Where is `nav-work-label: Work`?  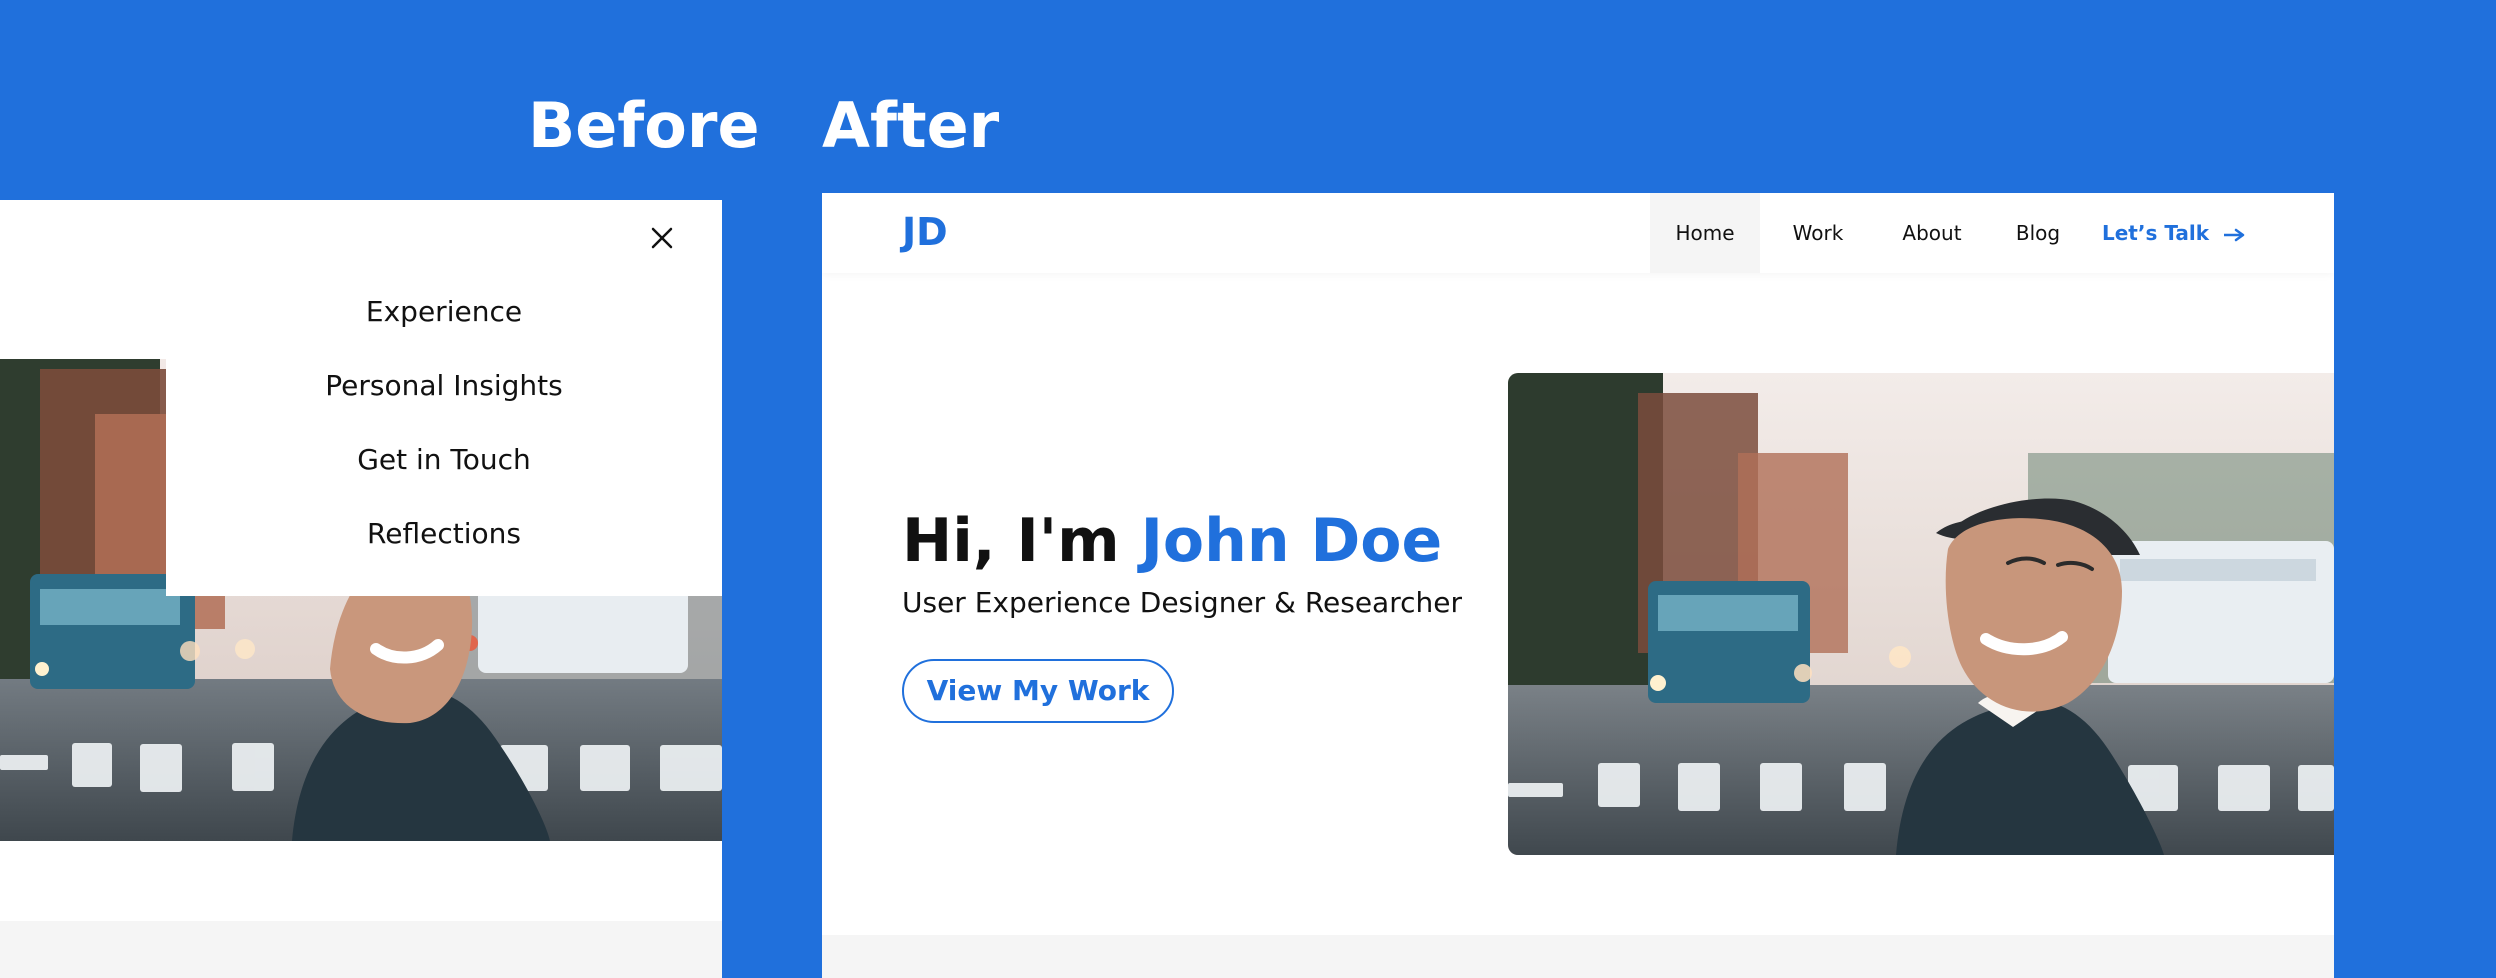
nav-work-label: Work is located at coordinates (1818, 233).